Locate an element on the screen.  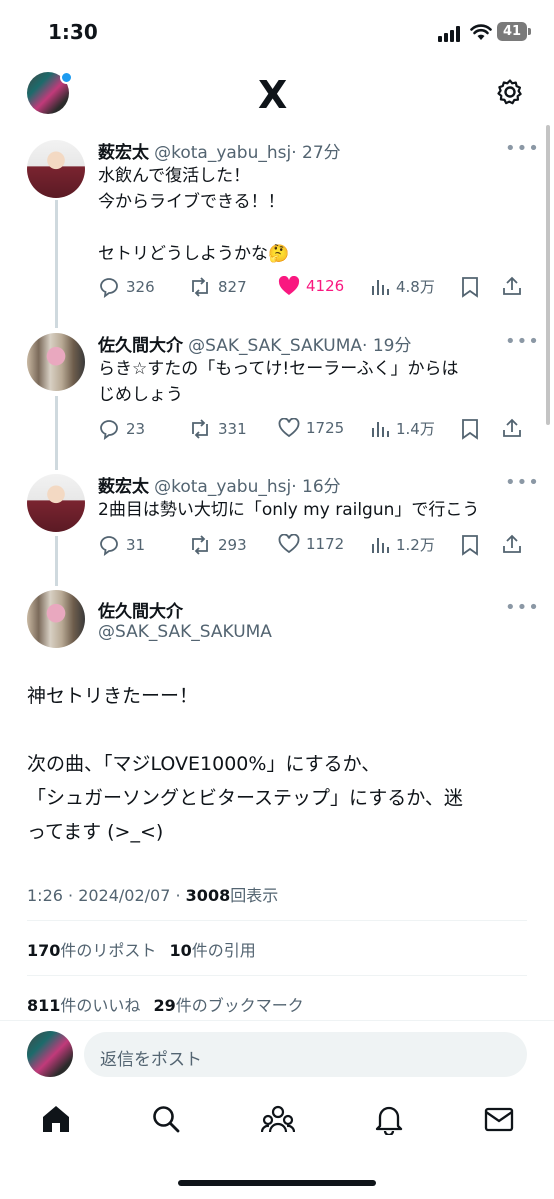
like-button: 1172 is located at coordinates (311, 544).